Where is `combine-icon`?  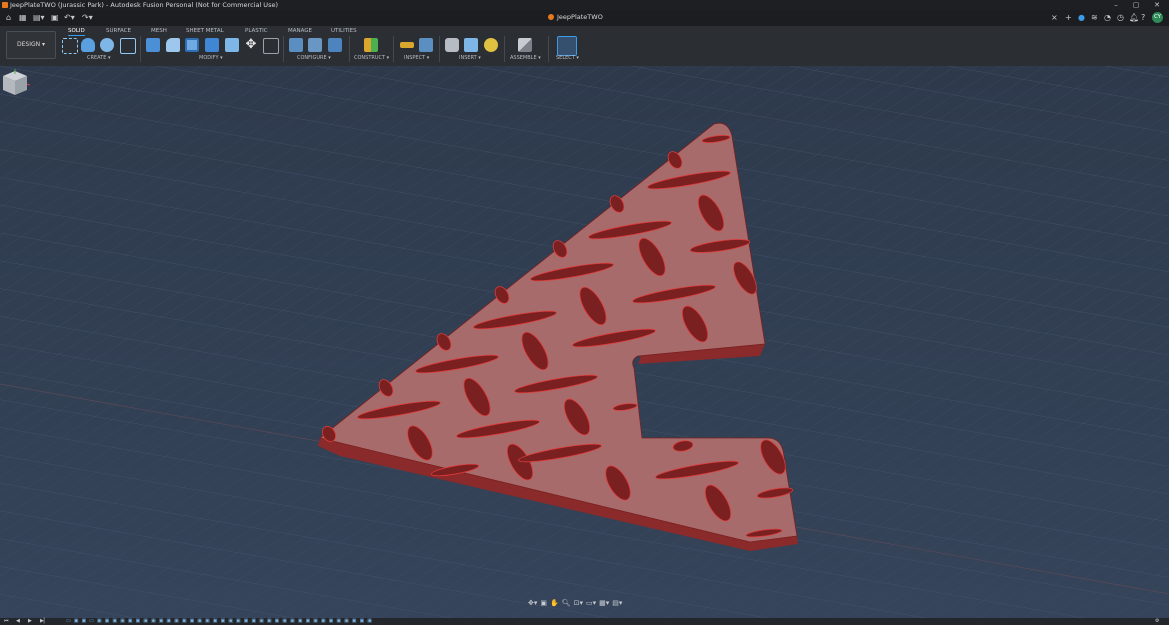
combine-icon is located at coordinates (212, 45).